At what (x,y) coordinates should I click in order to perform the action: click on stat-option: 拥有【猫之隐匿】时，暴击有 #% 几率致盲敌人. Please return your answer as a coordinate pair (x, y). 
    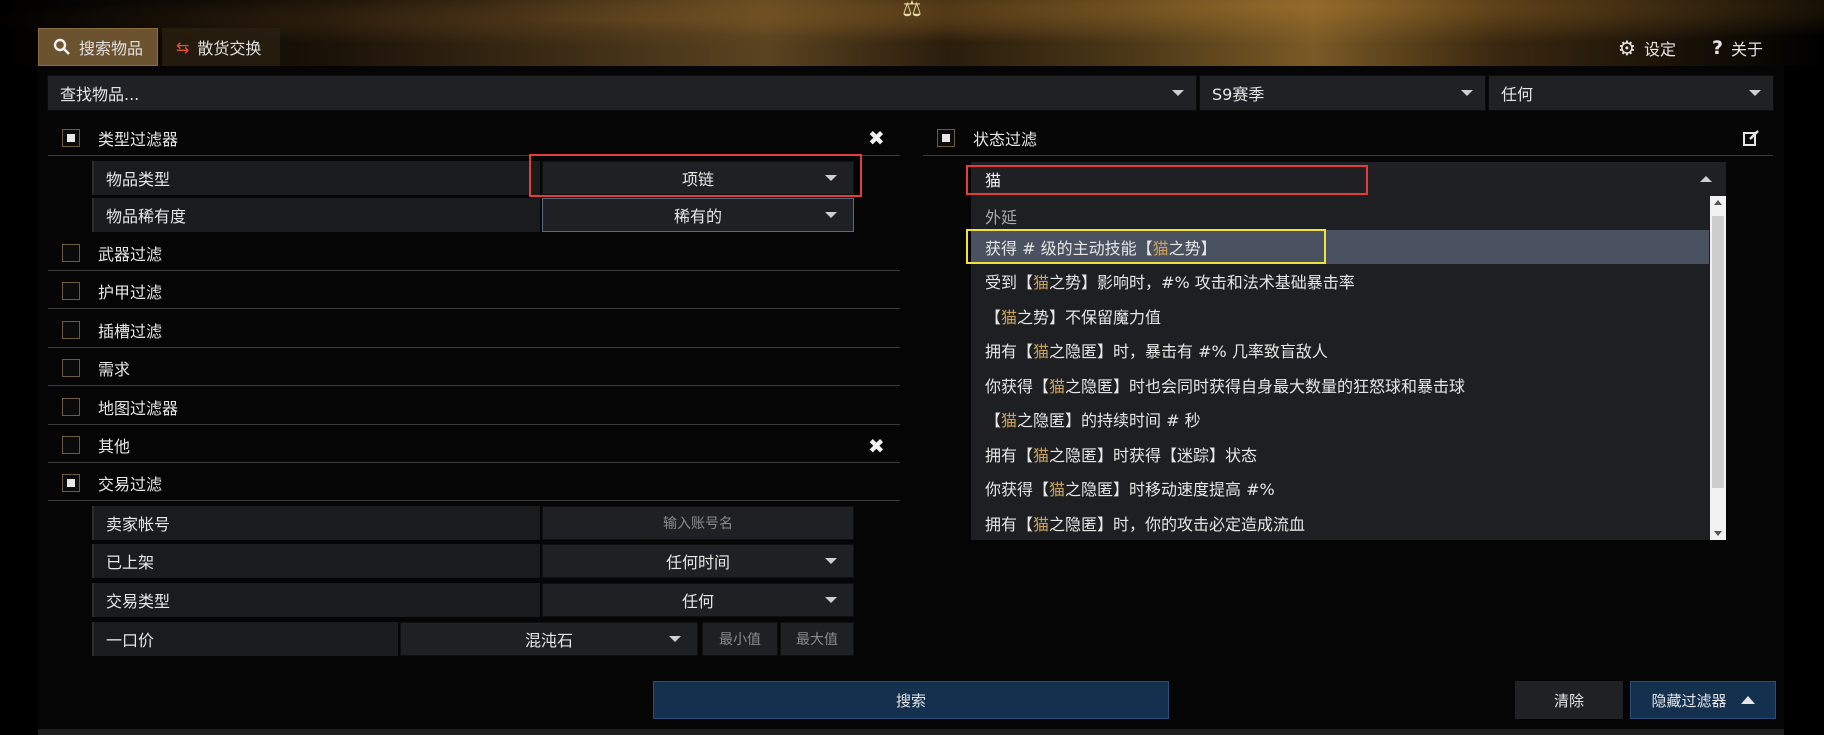
    Looking at the image, I should click on (1340, 350).